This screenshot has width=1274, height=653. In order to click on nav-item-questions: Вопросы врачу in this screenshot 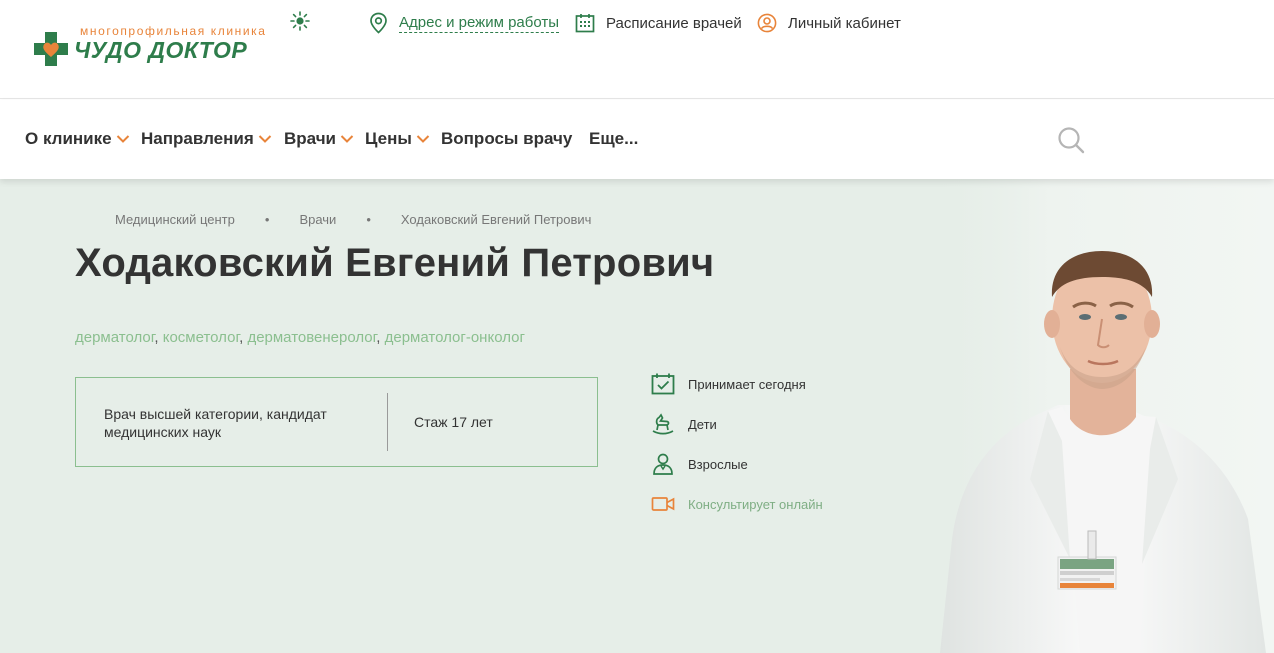, I will do `click(506, 139)`.